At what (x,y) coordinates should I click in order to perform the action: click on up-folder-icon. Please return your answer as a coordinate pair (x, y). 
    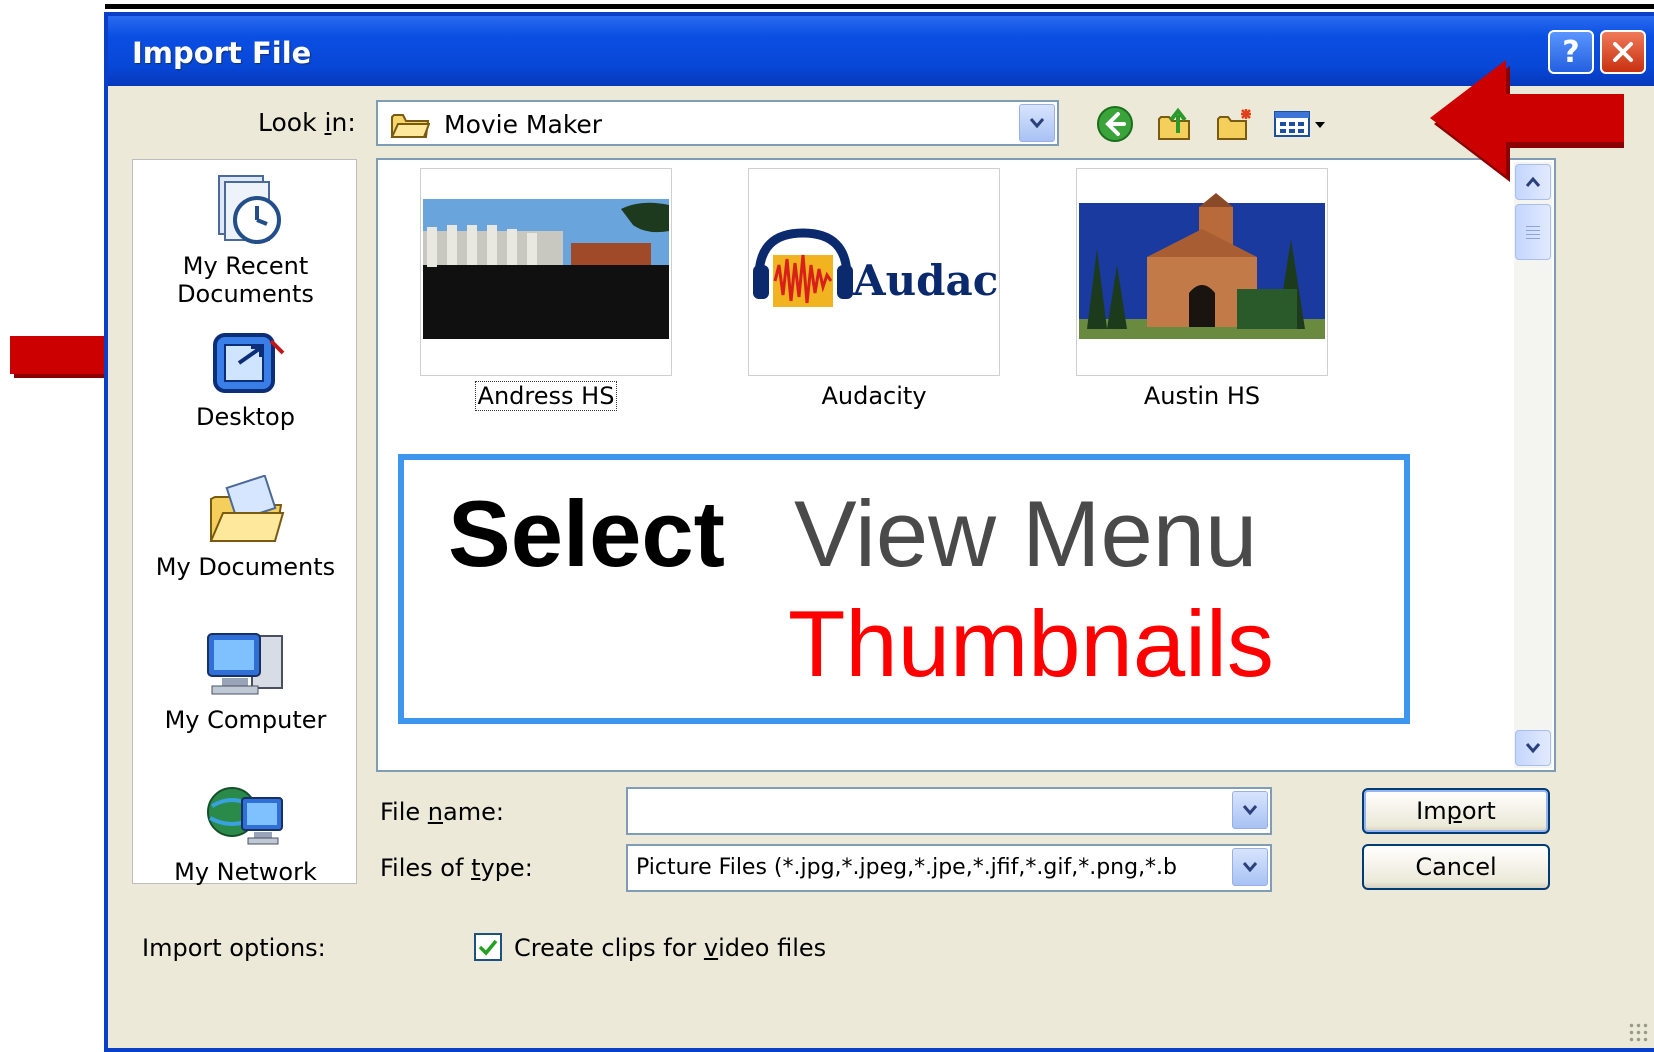
    Looking at the image, I should click on (1174, 123).